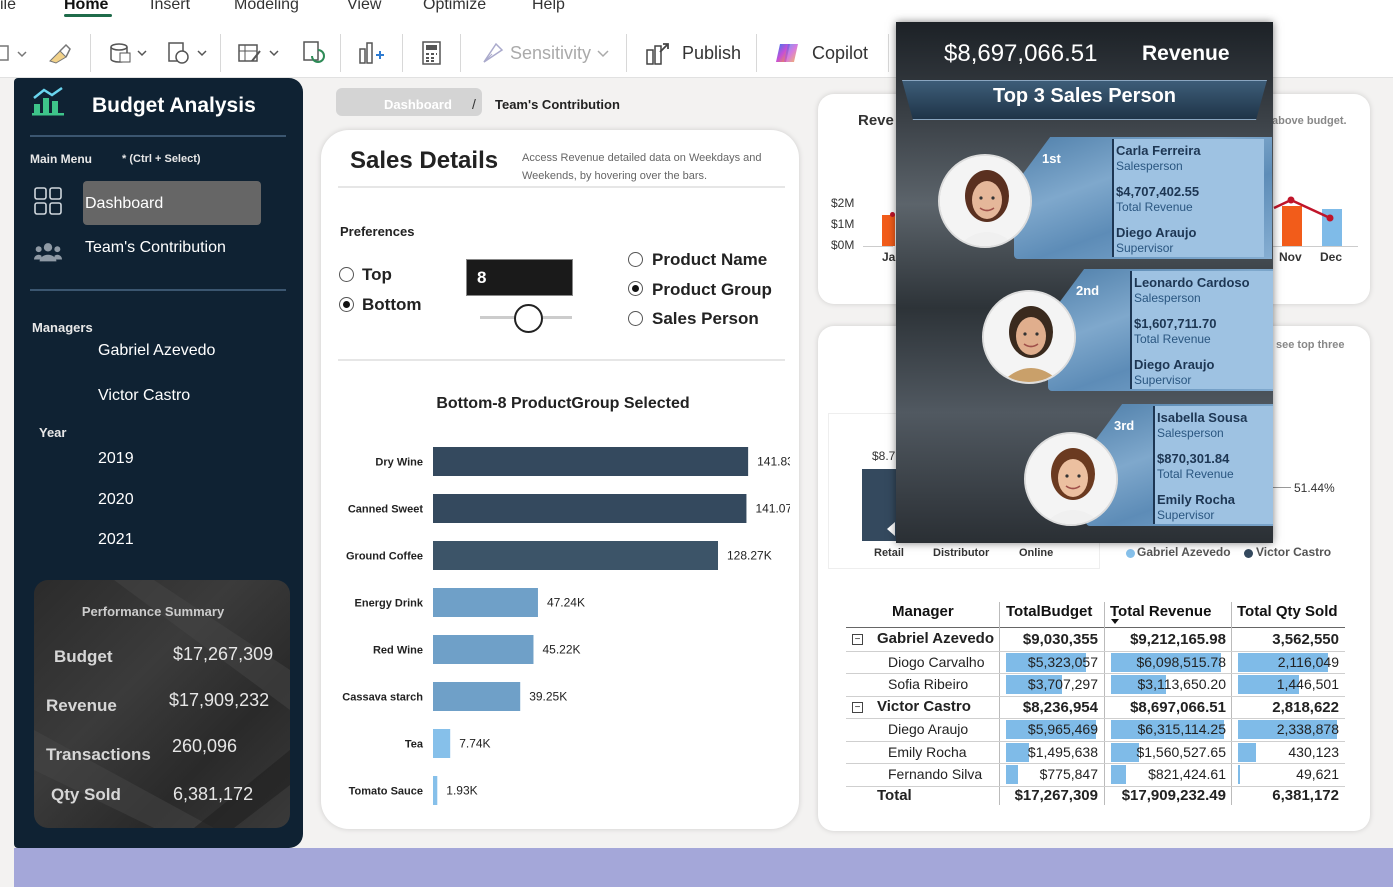 This screenshot has width=1393, height=887. Describe the element at coordinates (519, 277) in the screenshot. I see `n-value-input: 8` at that location.